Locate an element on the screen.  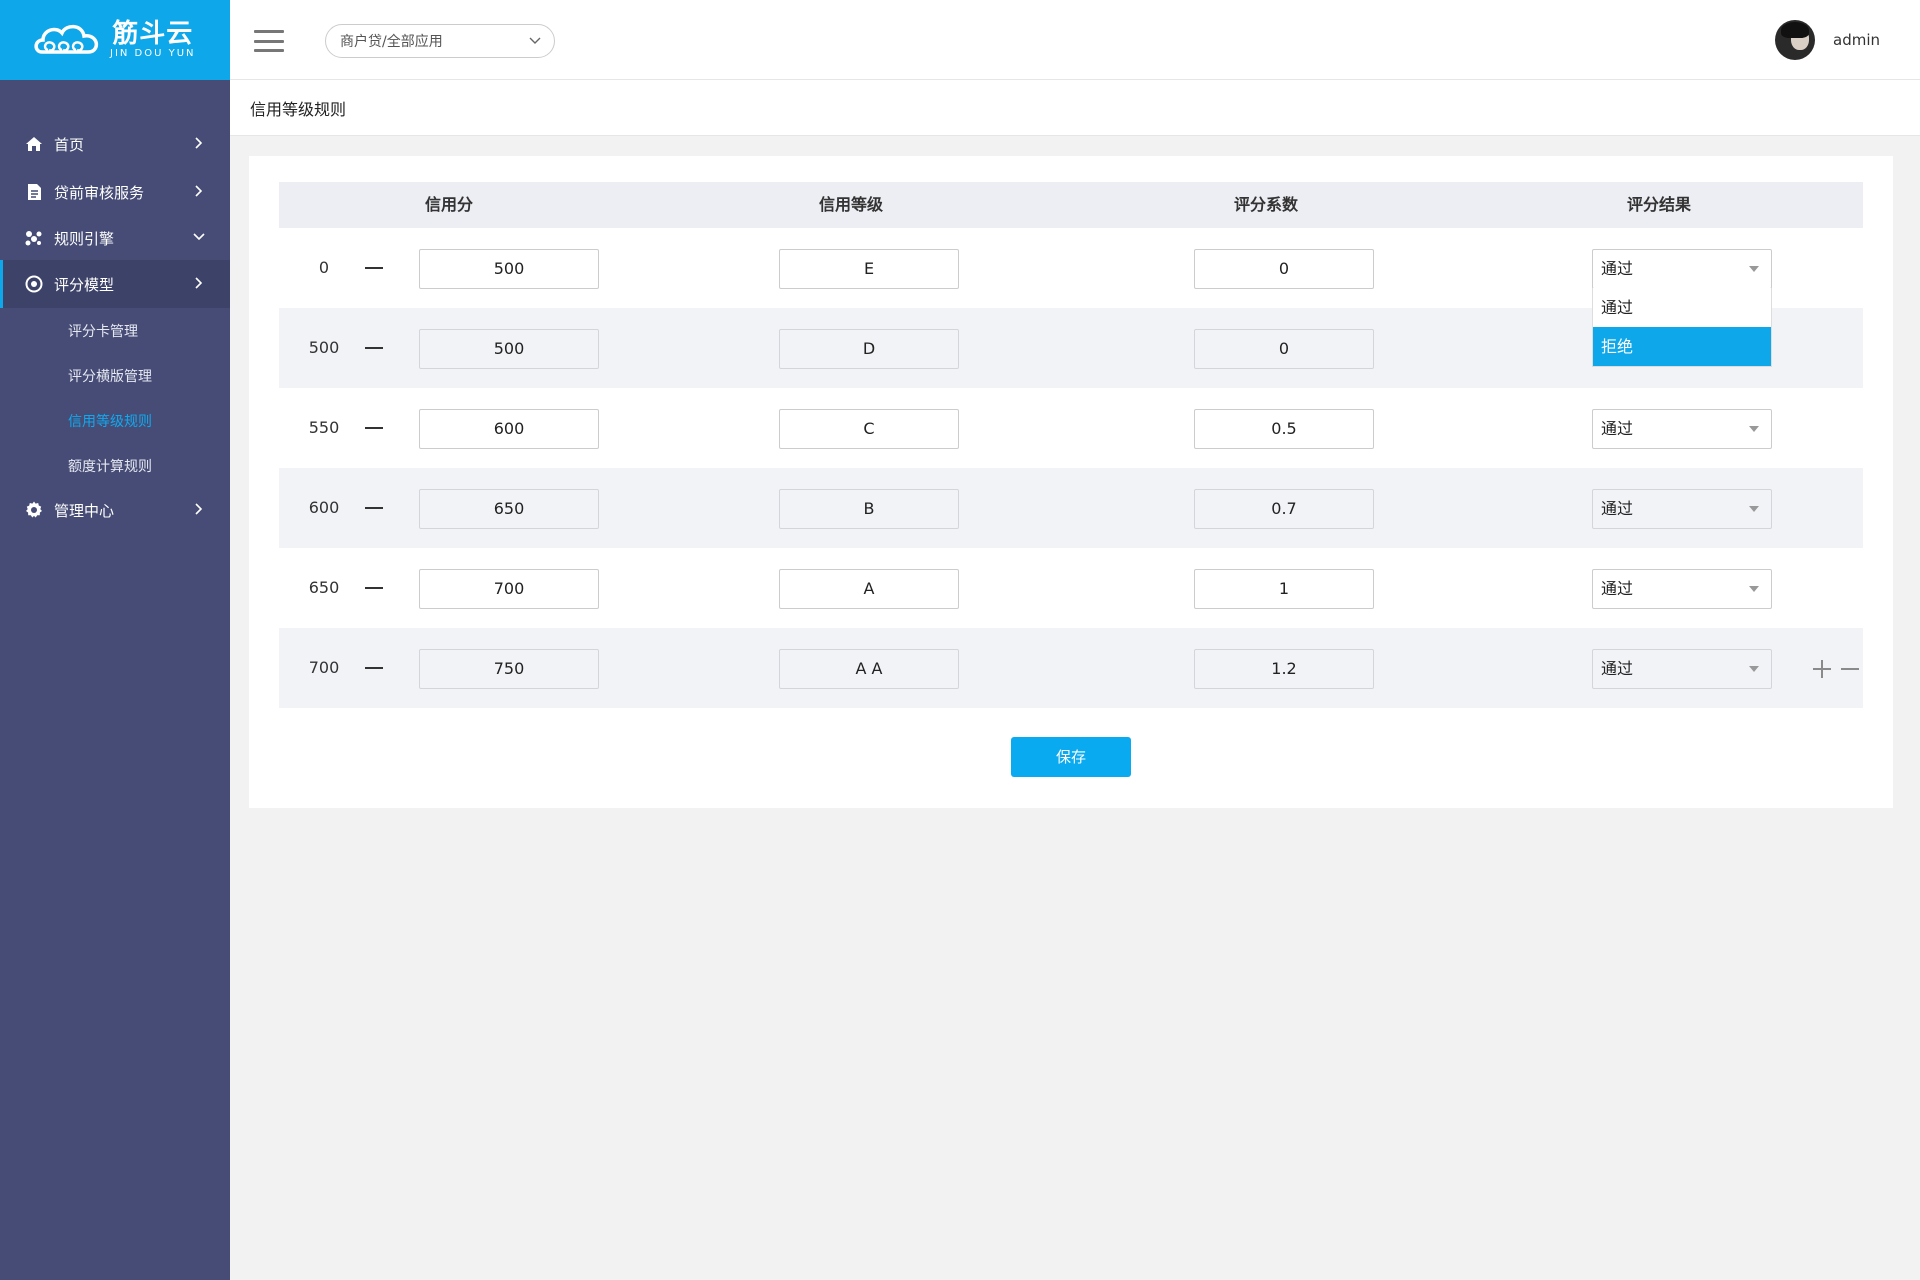
sidebar-subitem-quota-rules: 额度计算规则 is located at coordinates (115, 465).